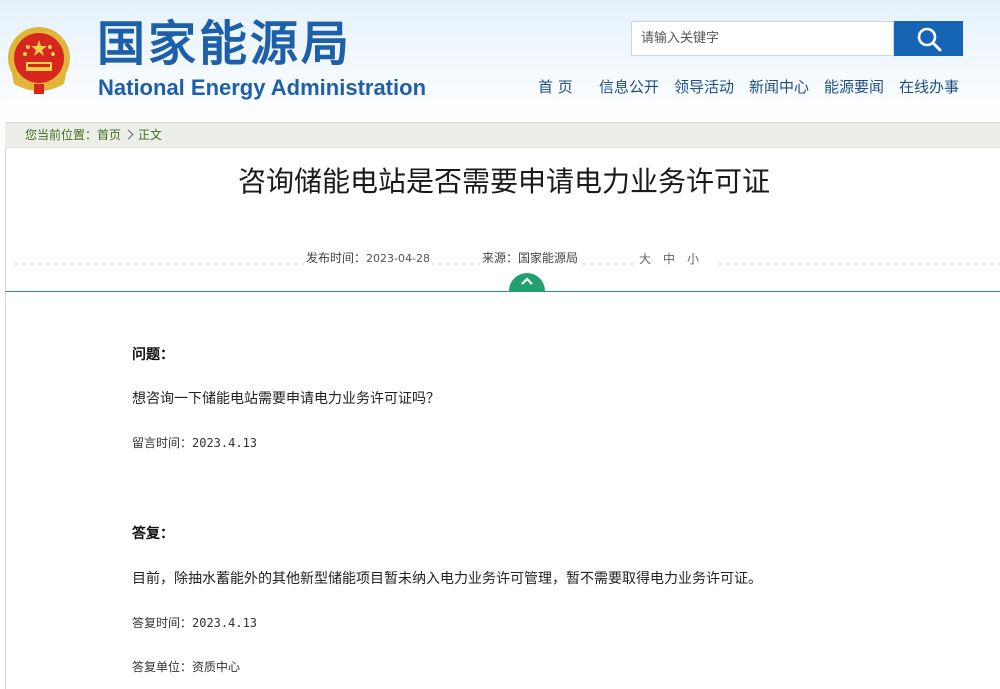 The height and width of the screenshot is (689, 1000). I want to click on nav-leadership: 领导活动, so click(704, 87).